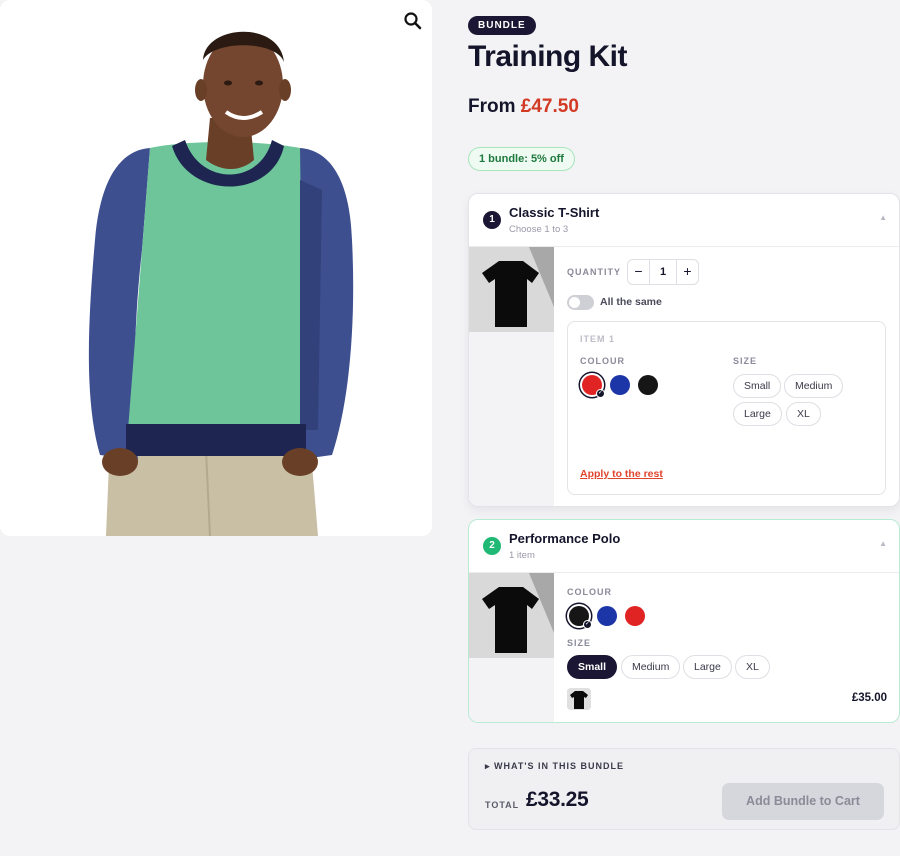  What do you see at coordinates (579, 699) in the screenshot?
I see `selected-variant-thumbnail` at bounding box center [579, 699].